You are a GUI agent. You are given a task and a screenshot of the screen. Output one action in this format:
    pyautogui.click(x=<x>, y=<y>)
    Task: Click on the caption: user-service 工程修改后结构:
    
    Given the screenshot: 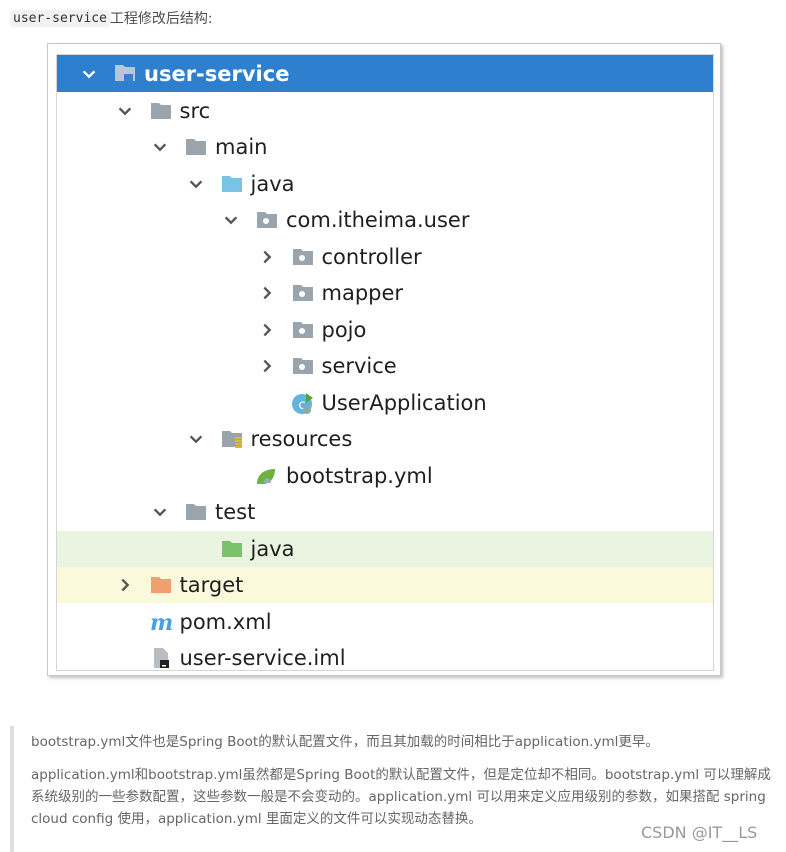 What is the action you would take?
    pyautogui.click(x=111, y=18)
    